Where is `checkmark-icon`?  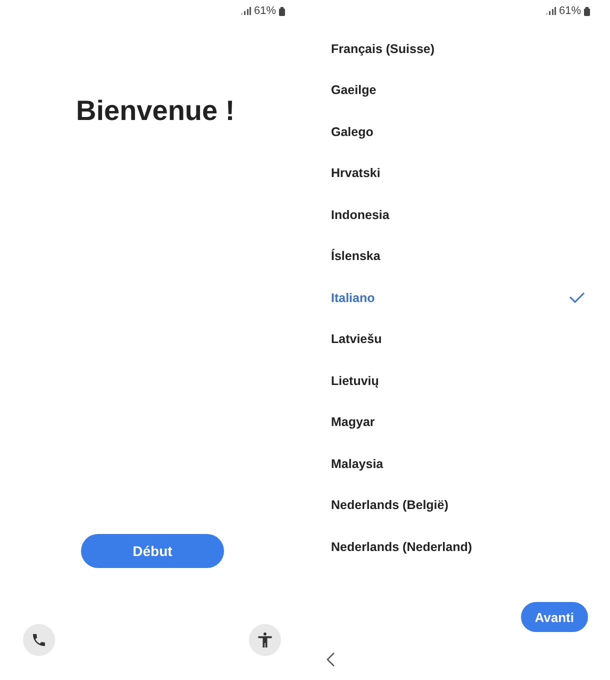
checkmark-icon is located at coordinates (577, 298).